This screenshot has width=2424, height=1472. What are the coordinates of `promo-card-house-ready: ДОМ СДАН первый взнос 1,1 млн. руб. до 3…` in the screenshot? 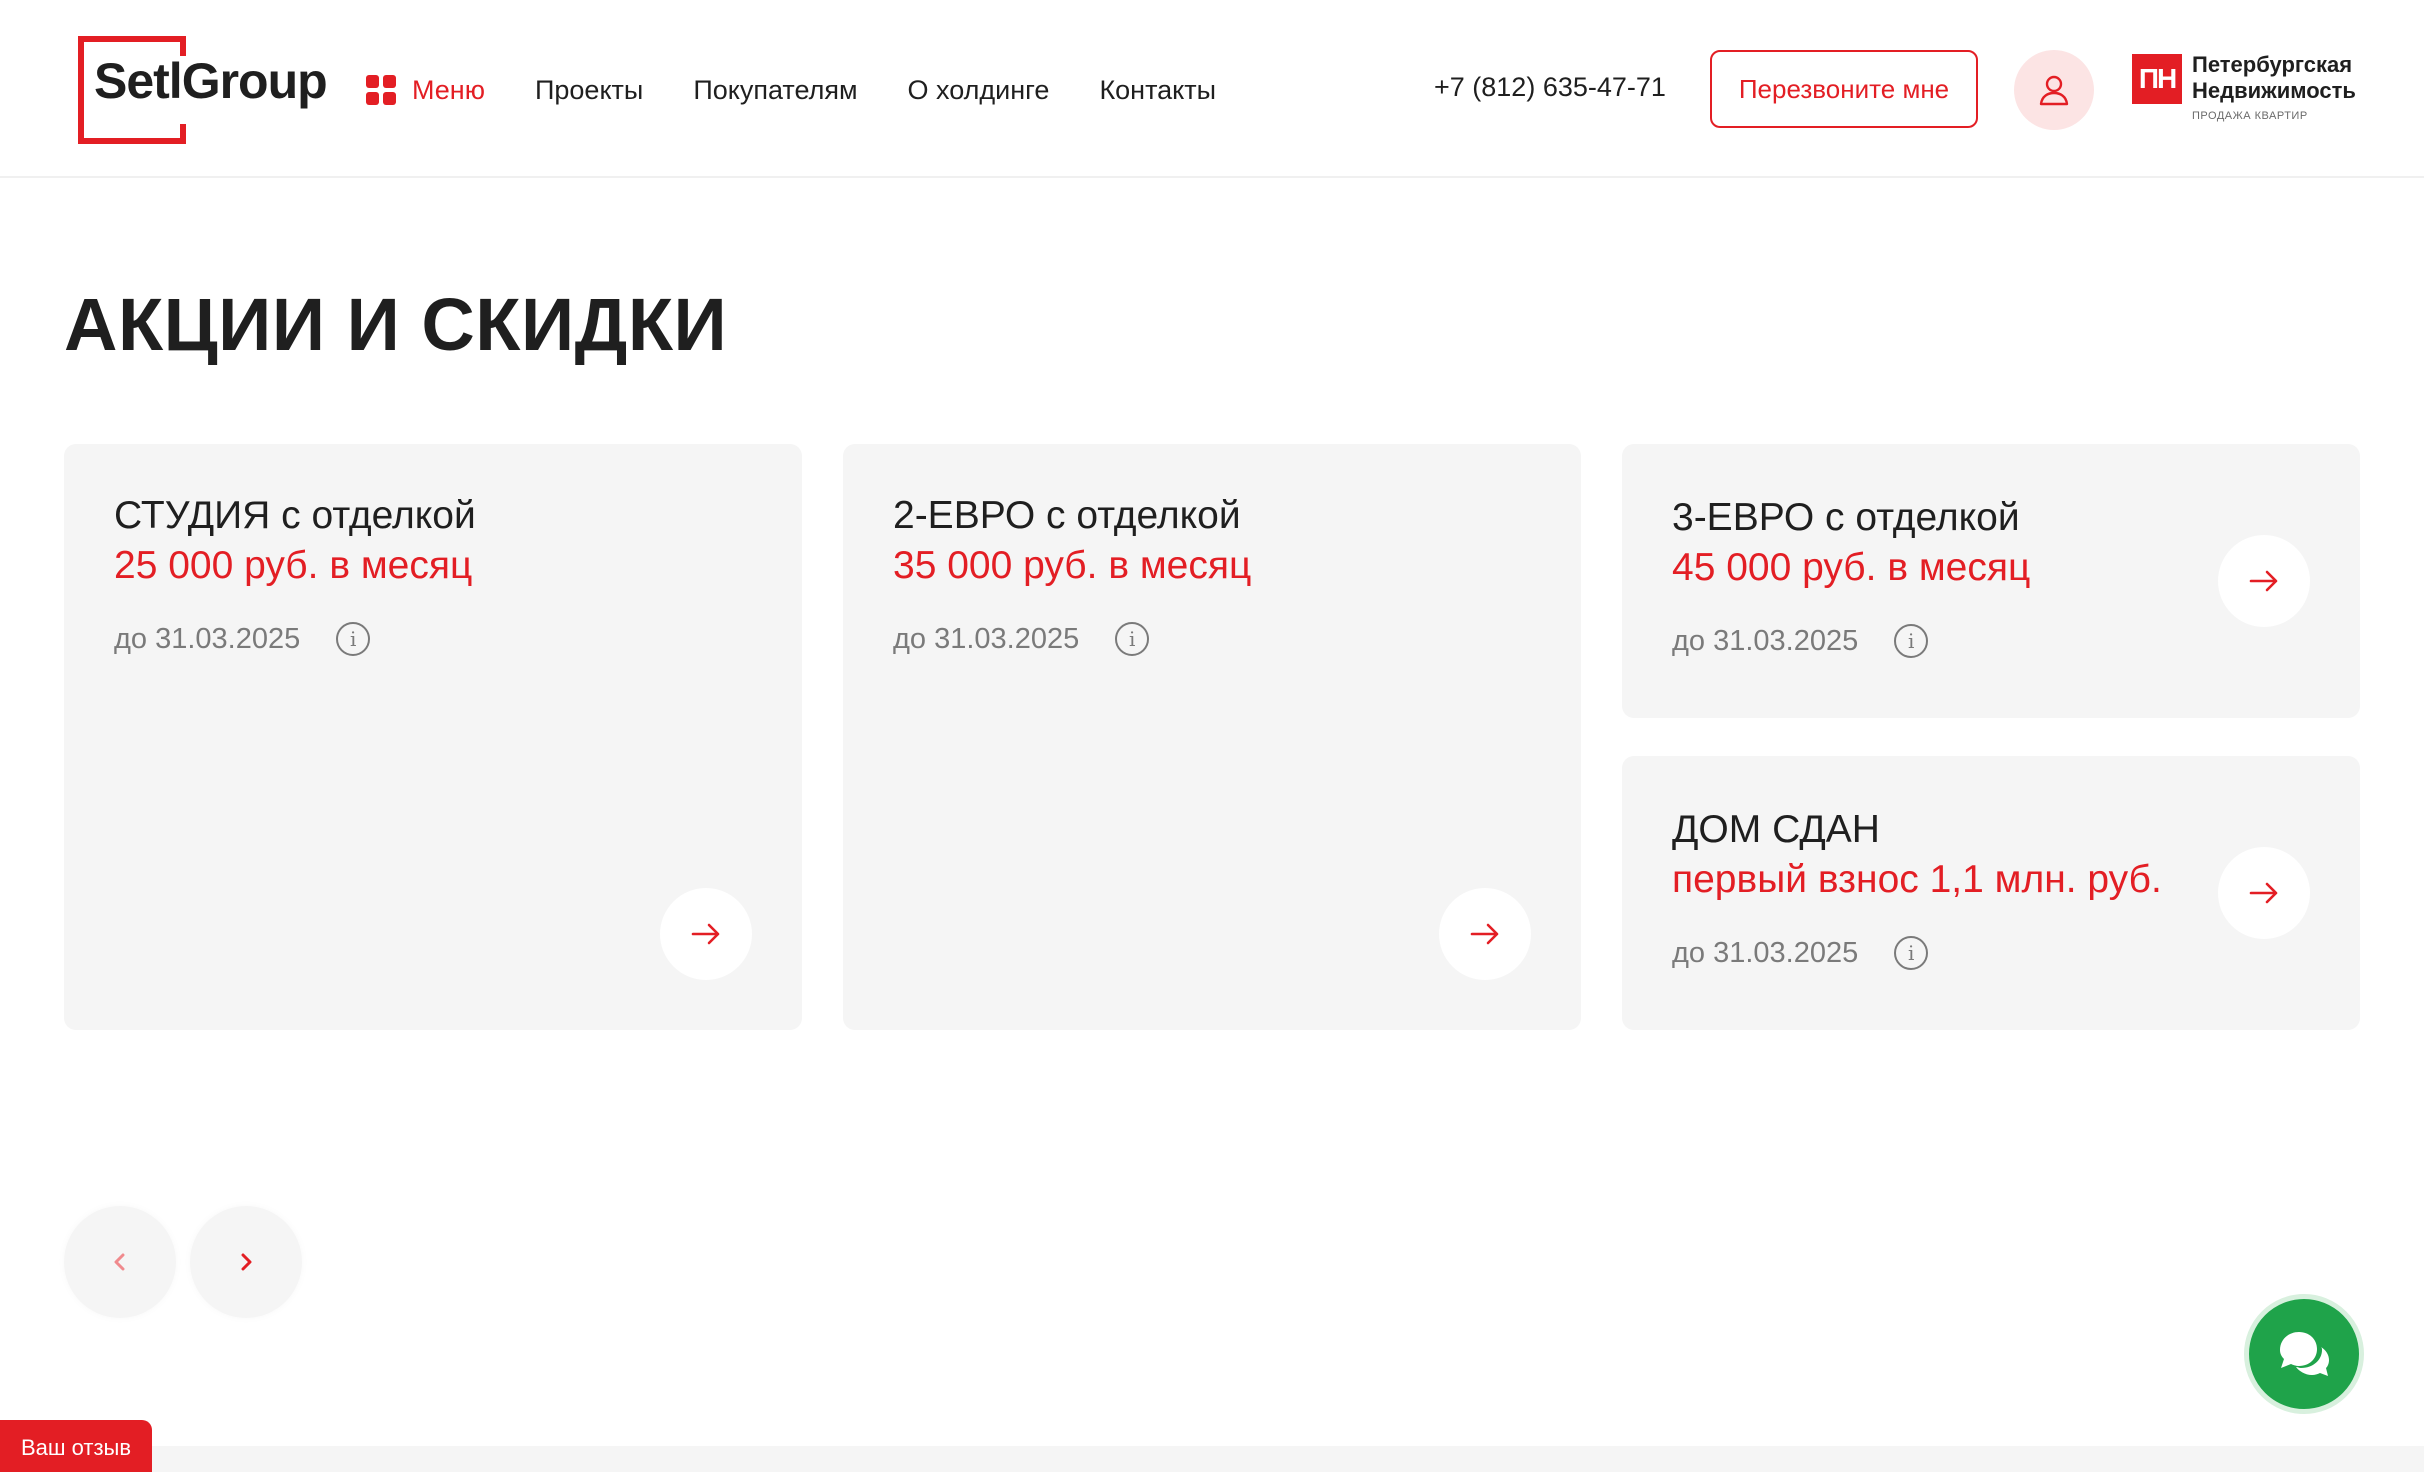 It's located at (1991, 893).